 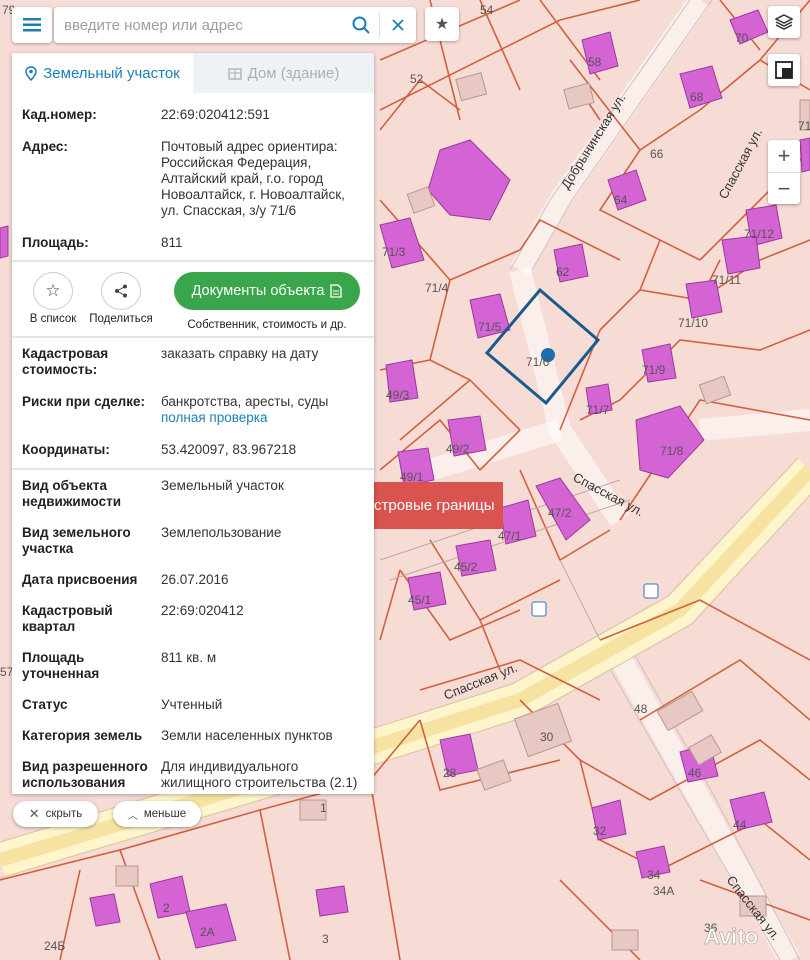 I want to click on close-icon, so click(x=398, y=25).